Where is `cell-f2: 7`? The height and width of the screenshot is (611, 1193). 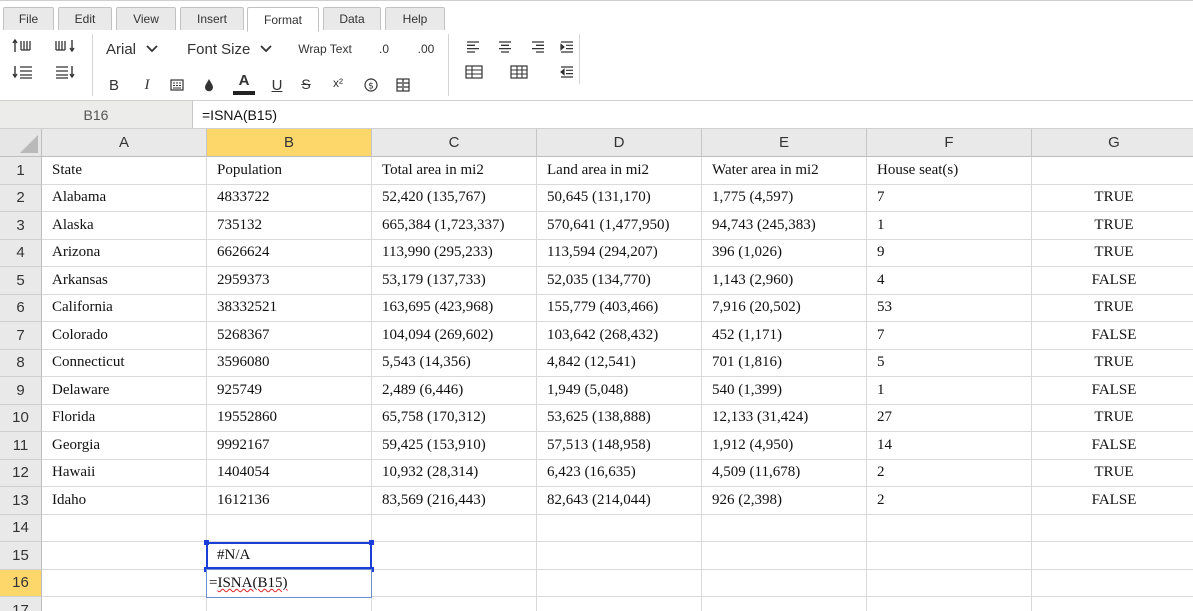 cell-f2: 7 is located at coordinates (949, 198).